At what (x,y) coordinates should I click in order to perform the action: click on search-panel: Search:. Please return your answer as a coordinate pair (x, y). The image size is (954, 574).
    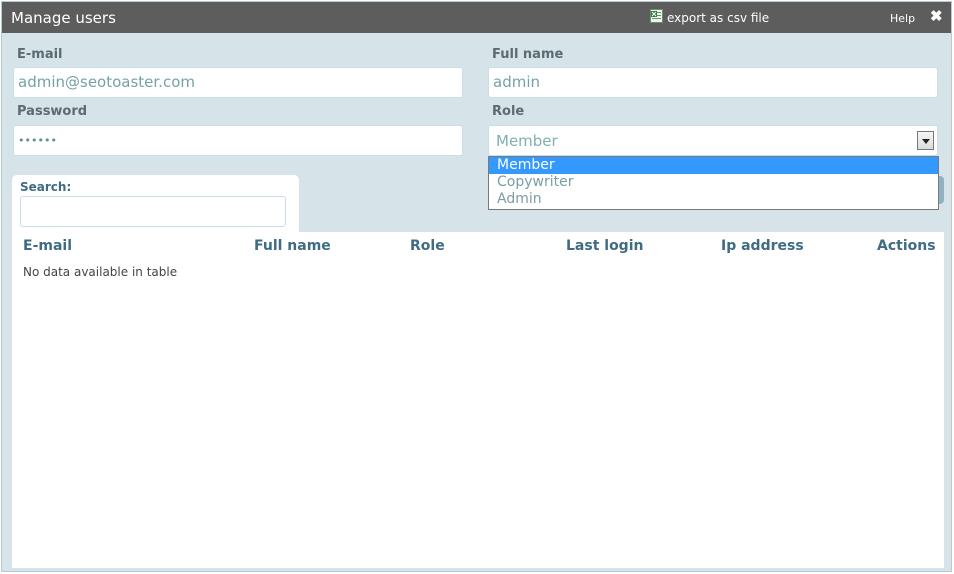
    Looking at the image, I should click on (155, 205).